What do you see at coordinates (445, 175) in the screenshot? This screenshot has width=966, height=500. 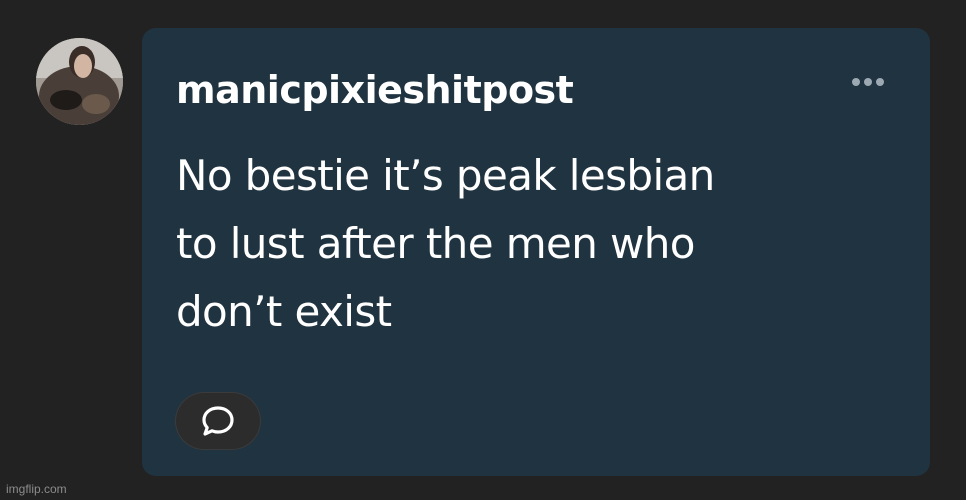 I see `post-body-line: No bestie it’s peak lesbian` at bounding box center [445, 175].